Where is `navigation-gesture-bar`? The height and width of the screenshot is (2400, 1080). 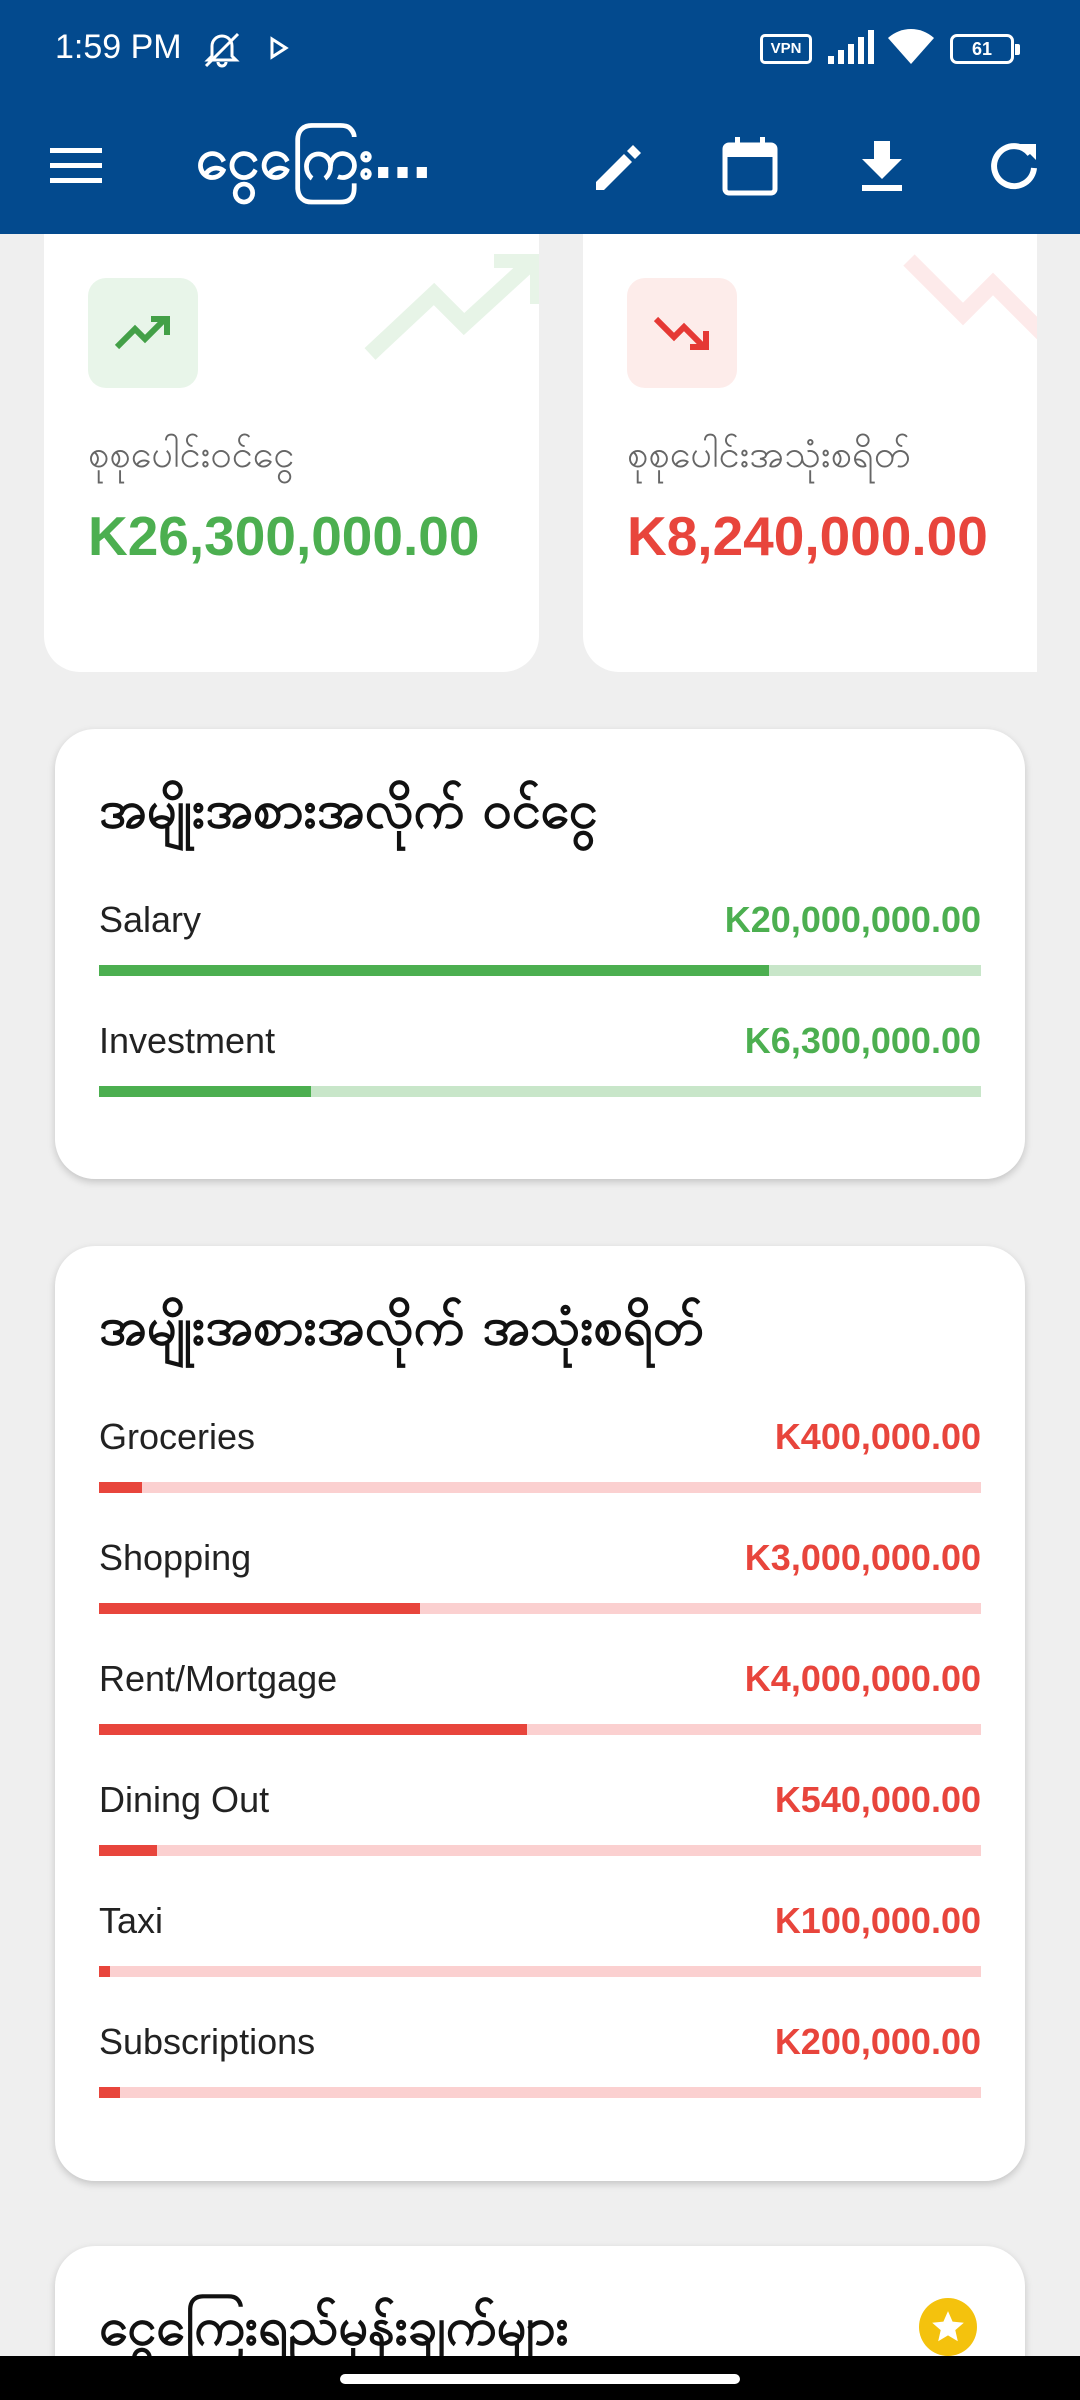 navigation-gesture-bar is located at coordinates (540, 2378).